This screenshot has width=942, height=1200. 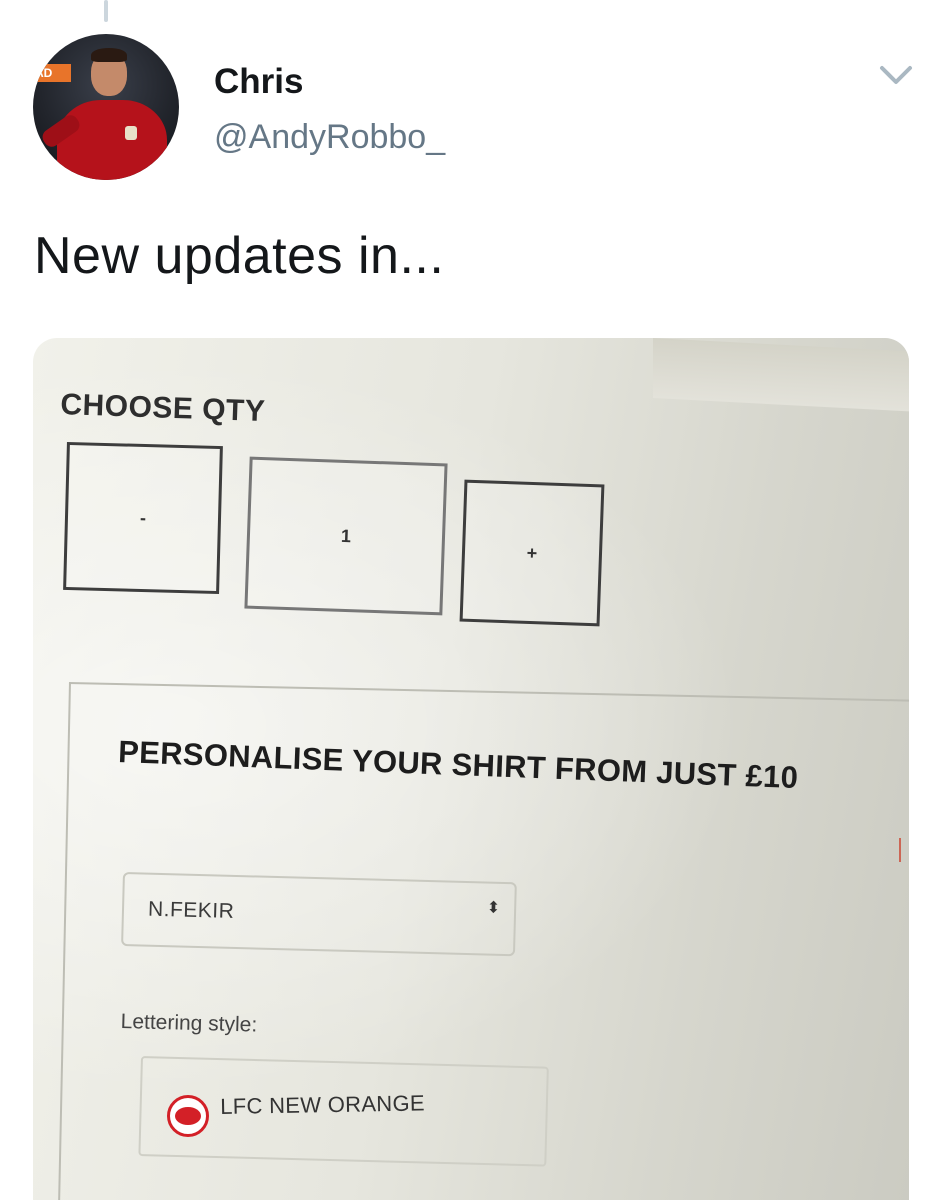 What do you see at coordinates (258, 82) in the screenshot?
I see `display-name: Chris` at bounding box center [258, 82].